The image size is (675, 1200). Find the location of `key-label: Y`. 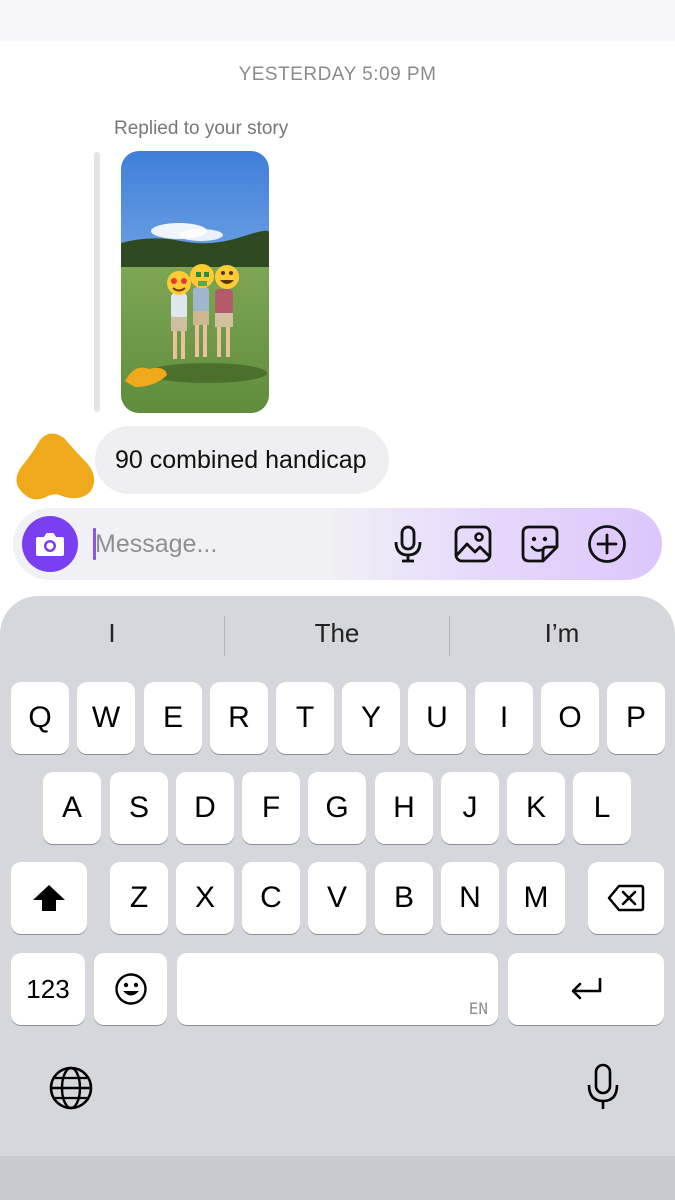

key-label: Y is located at coordinates (370, 717).